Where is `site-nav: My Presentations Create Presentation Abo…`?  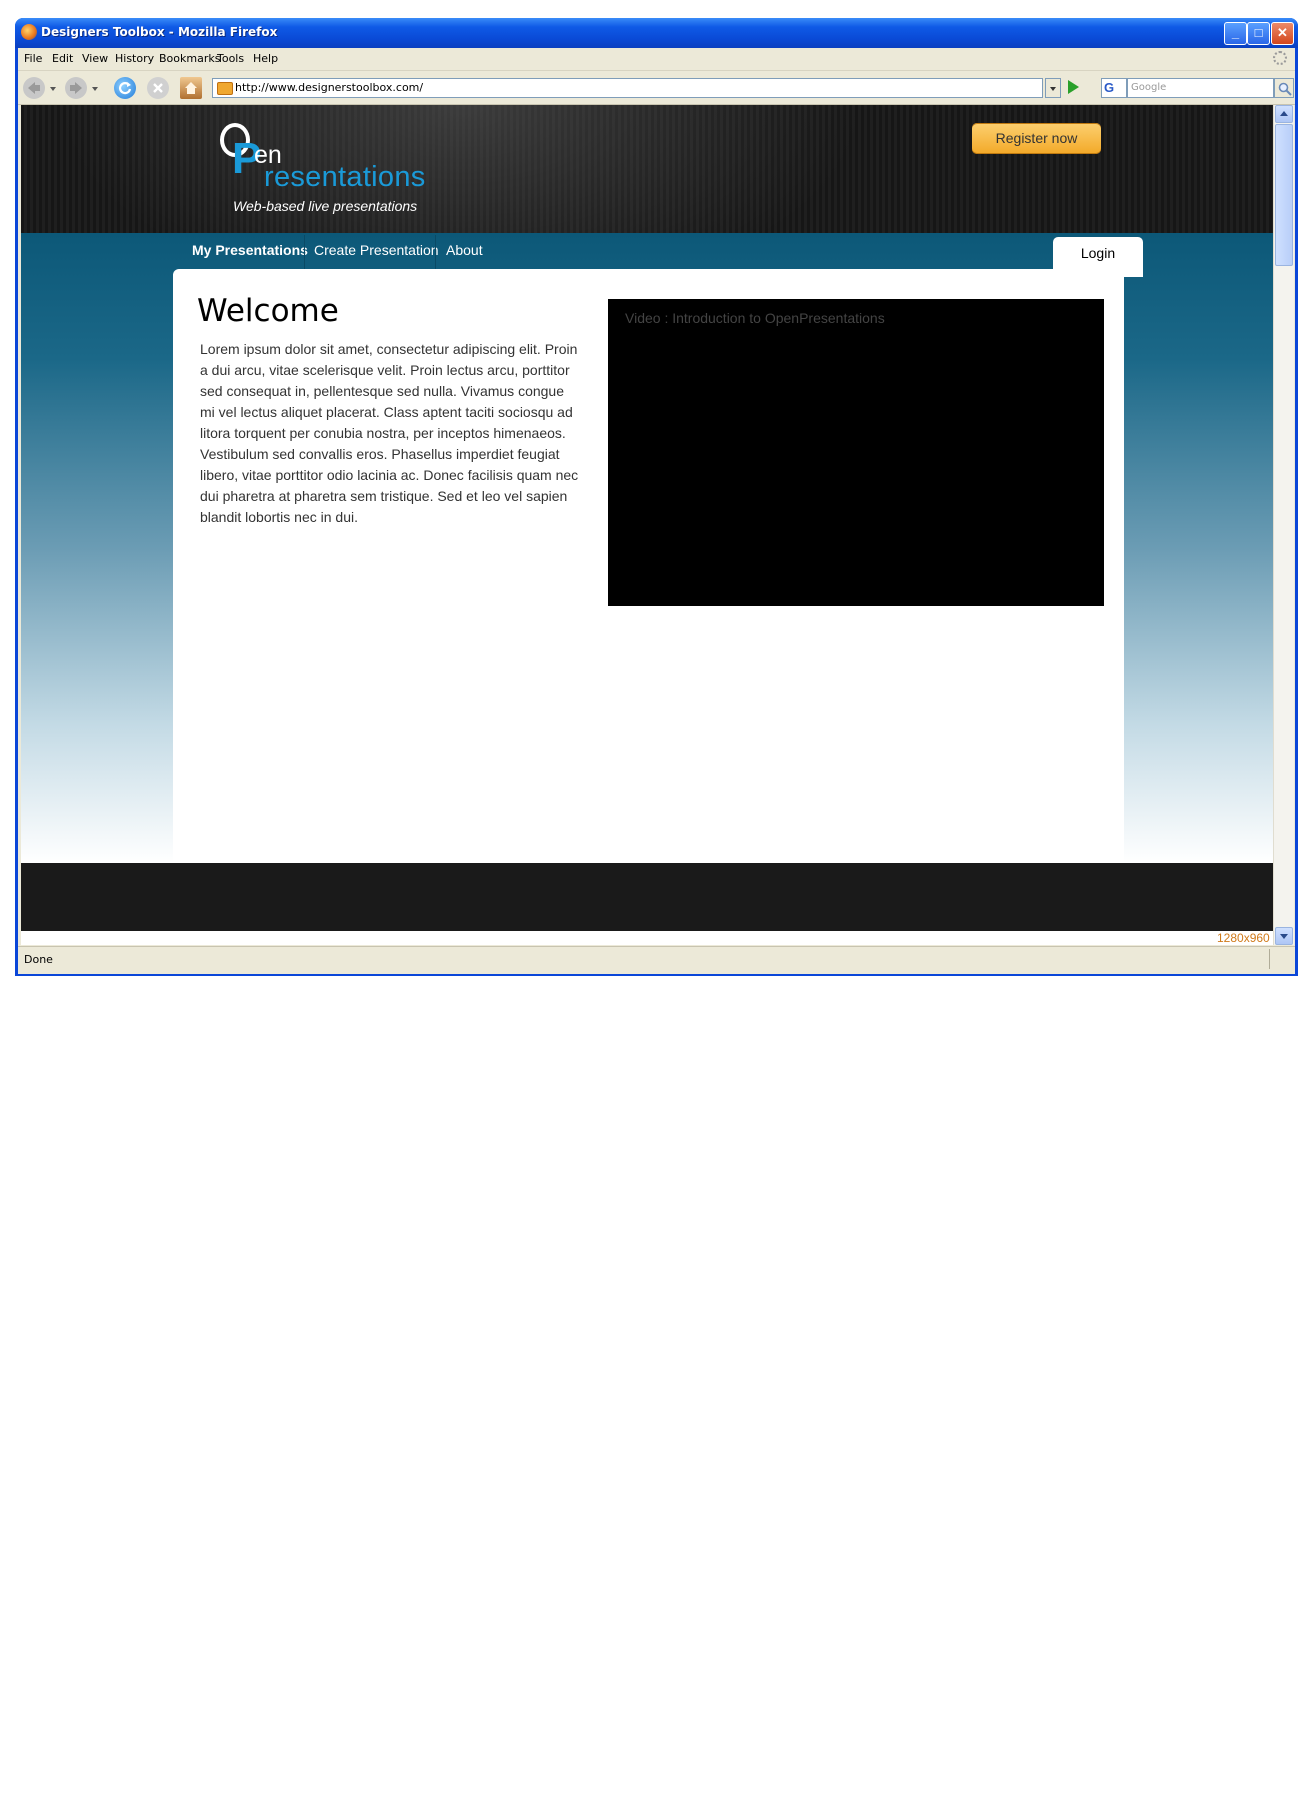 site-nav: My Presentations Create Presentation Abo… is located at coordinates (623, 251).